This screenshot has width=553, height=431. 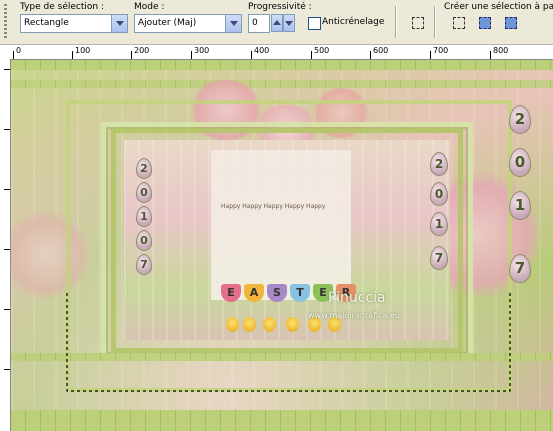 I want to click on mode-value: Ajouter (Maj), so click(x=167, y=23).